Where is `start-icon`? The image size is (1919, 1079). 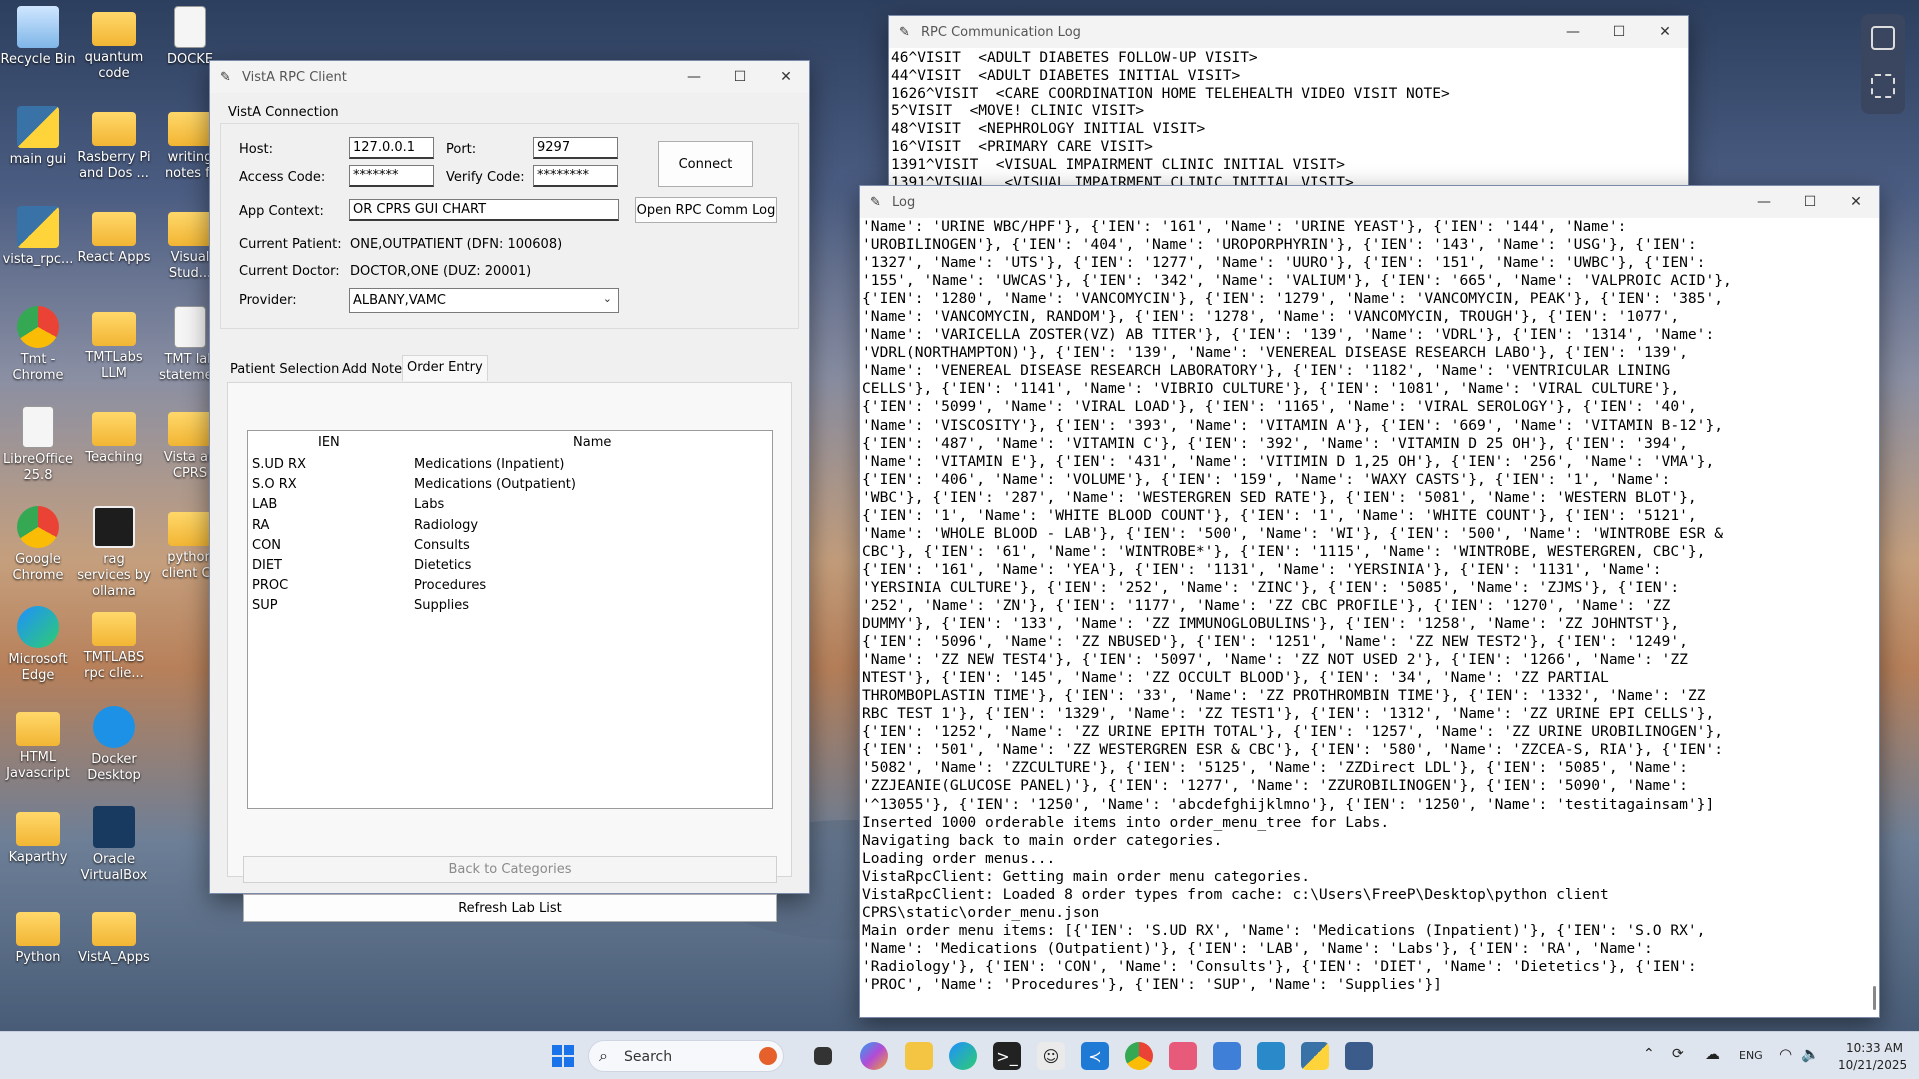
start-icon is located at coordinates (563, 1056).